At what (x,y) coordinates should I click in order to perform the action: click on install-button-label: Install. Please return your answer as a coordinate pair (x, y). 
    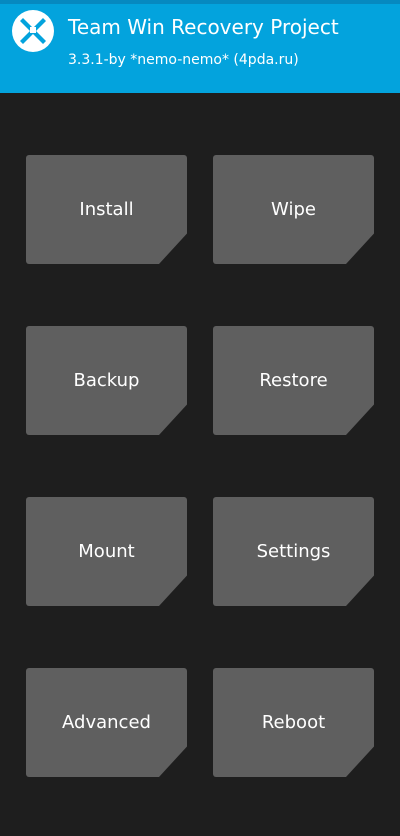
    Looking at the image, I should click on (106, 209).